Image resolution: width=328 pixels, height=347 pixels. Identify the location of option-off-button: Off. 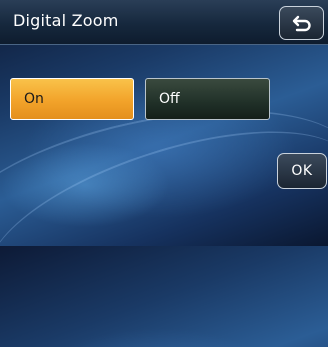
(207, 99).